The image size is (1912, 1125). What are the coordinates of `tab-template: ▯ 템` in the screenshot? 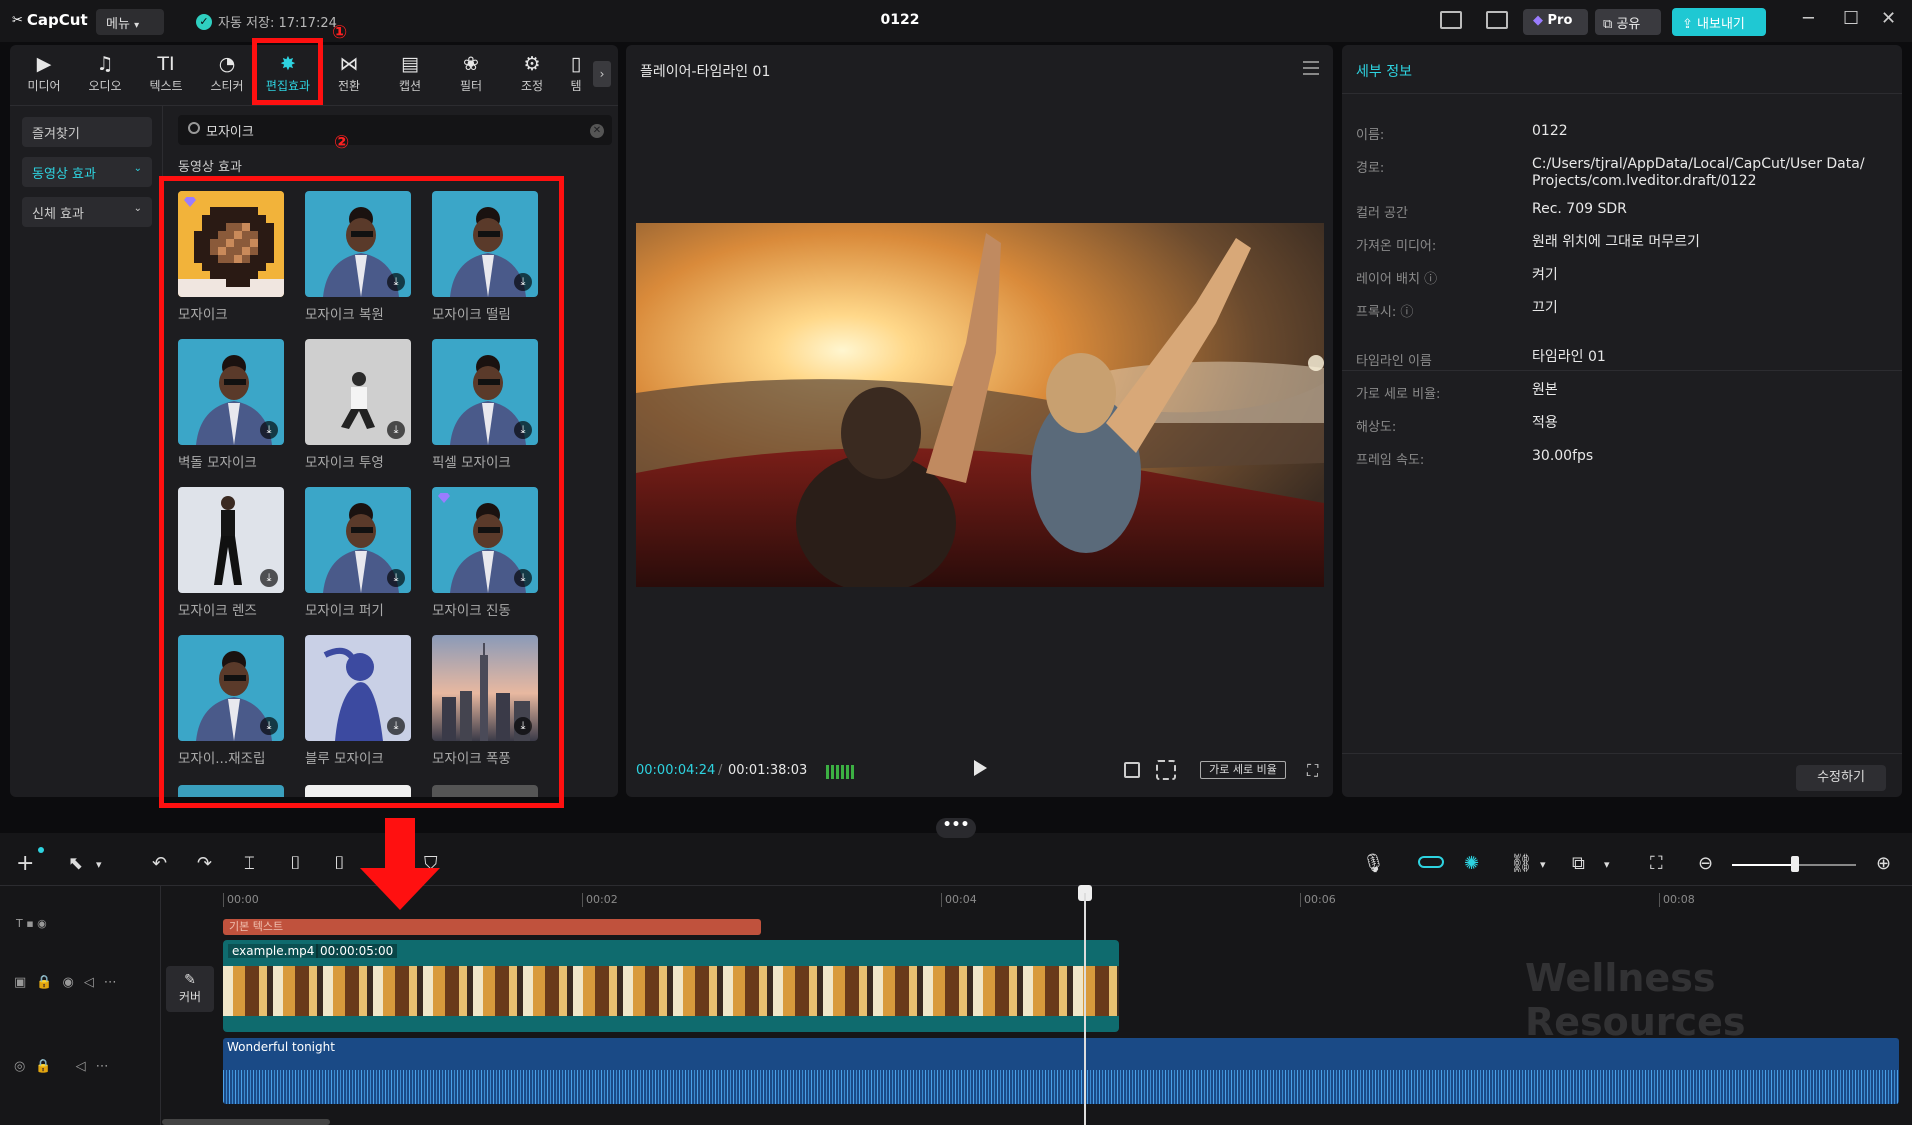 It's located at (576, 75).